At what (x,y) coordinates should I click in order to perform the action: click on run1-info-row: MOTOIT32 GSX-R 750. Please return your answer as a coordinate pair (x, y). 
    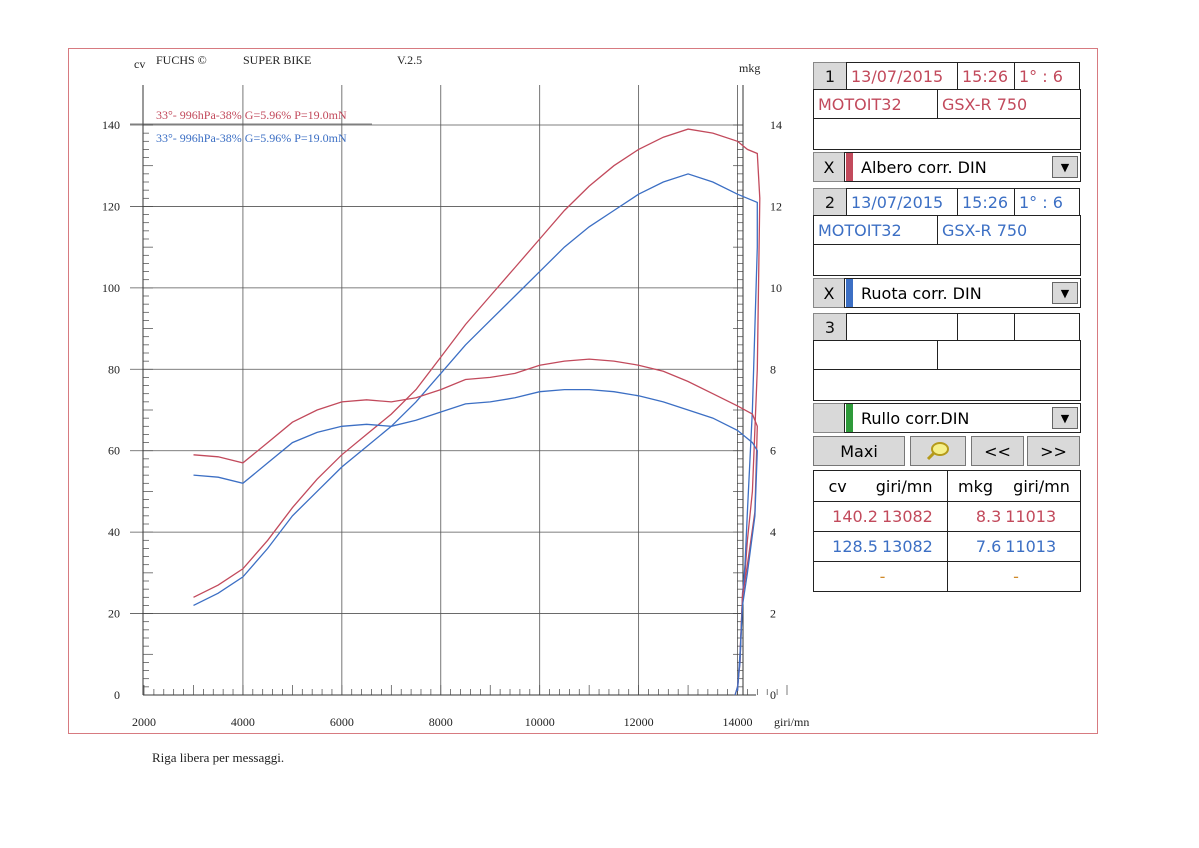
    Looking at the image, I should click on (947, 104).